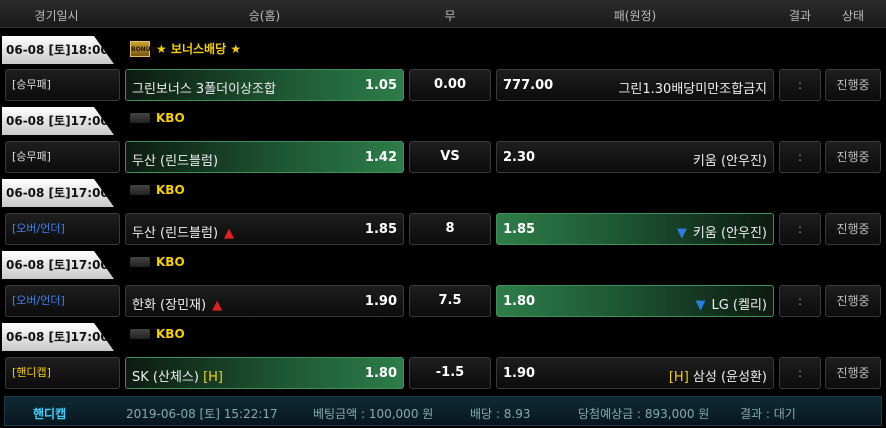 This screenshot has width=886, height=428. Describe the element at coordinates (264, 301) in the screenshot. I see `home-pick-button: 한화 (장민재) ▲ 1.90` at that location.